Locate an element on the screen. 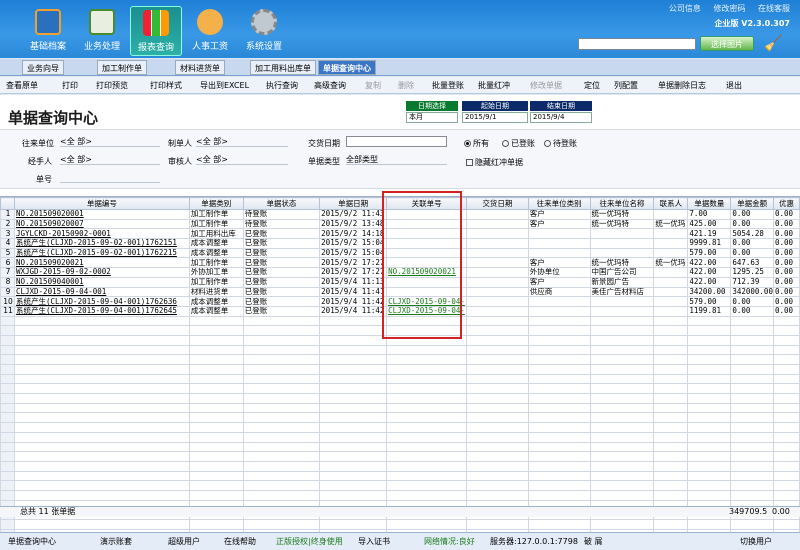  exit-button: 退出 is located at coordinates (734, 85).